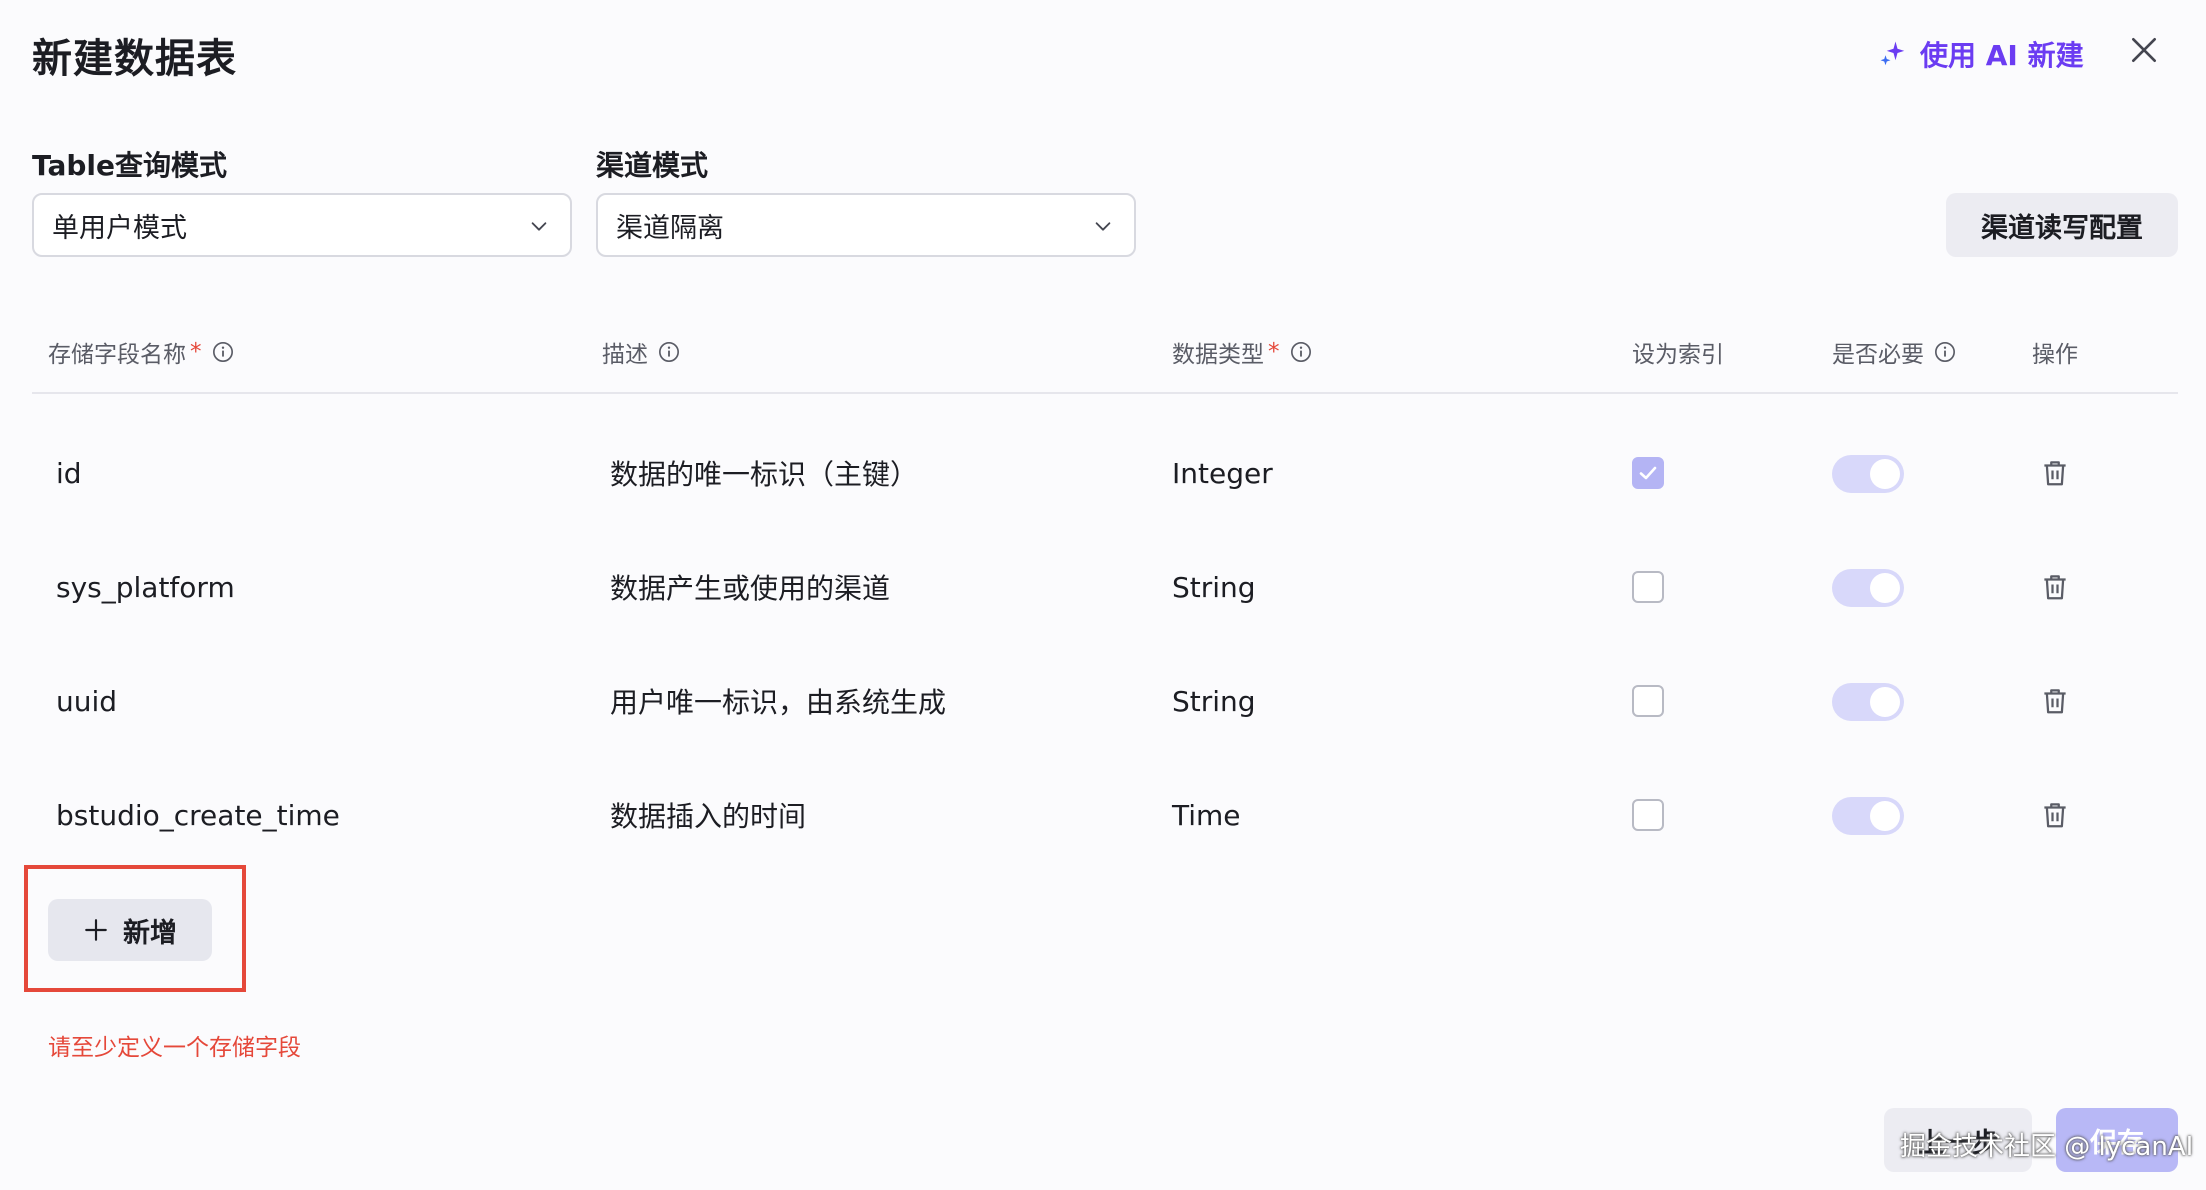  What do you see at coordinates (69, 473) in the screenshot?
I see `field-name-cell: id` at bounding box center [69, 473].